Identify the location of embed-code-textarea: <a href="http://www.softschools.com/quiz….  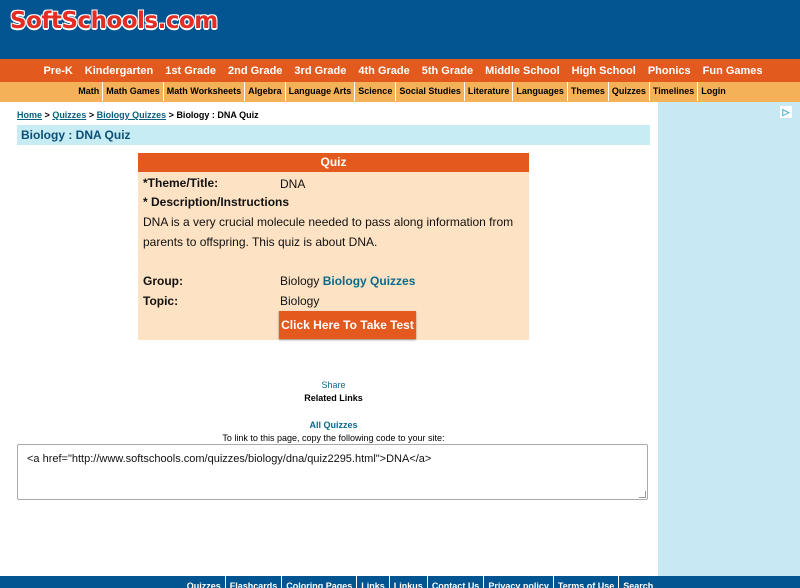
(332, 472).